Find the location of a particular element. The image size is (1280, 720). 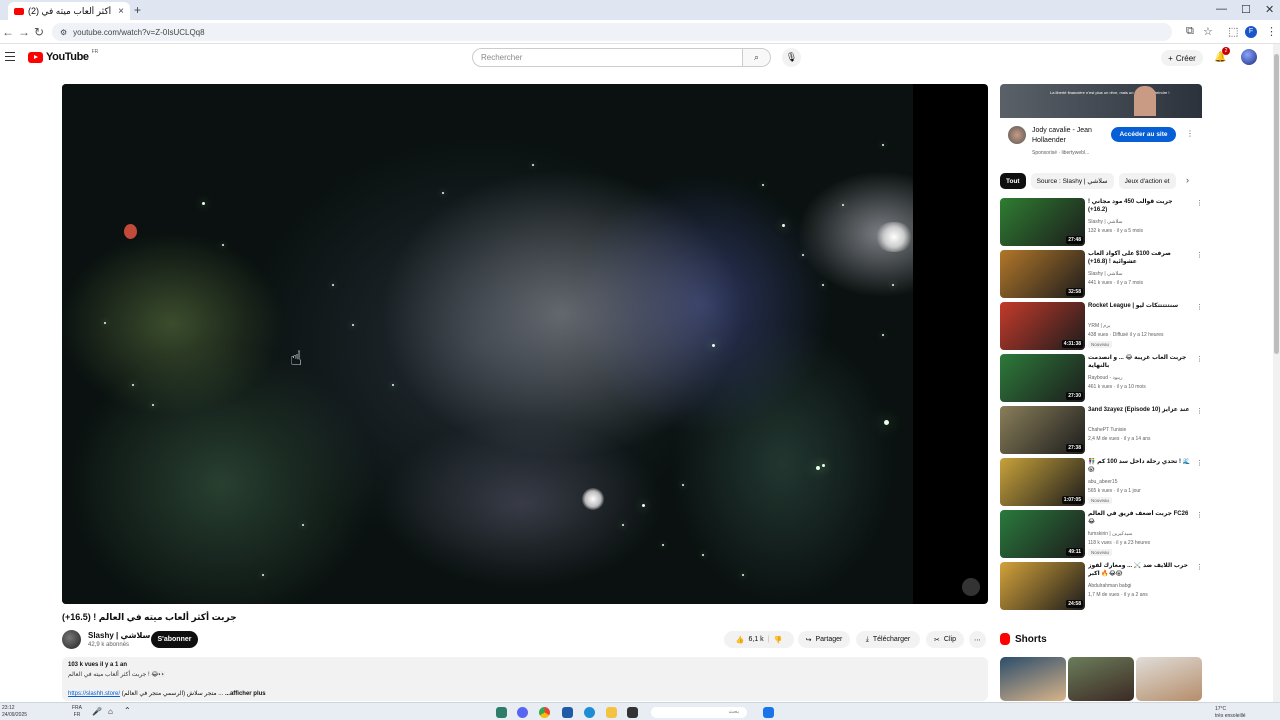

video-thumbnail: 49:11 is located at coordinates (1042, 534).